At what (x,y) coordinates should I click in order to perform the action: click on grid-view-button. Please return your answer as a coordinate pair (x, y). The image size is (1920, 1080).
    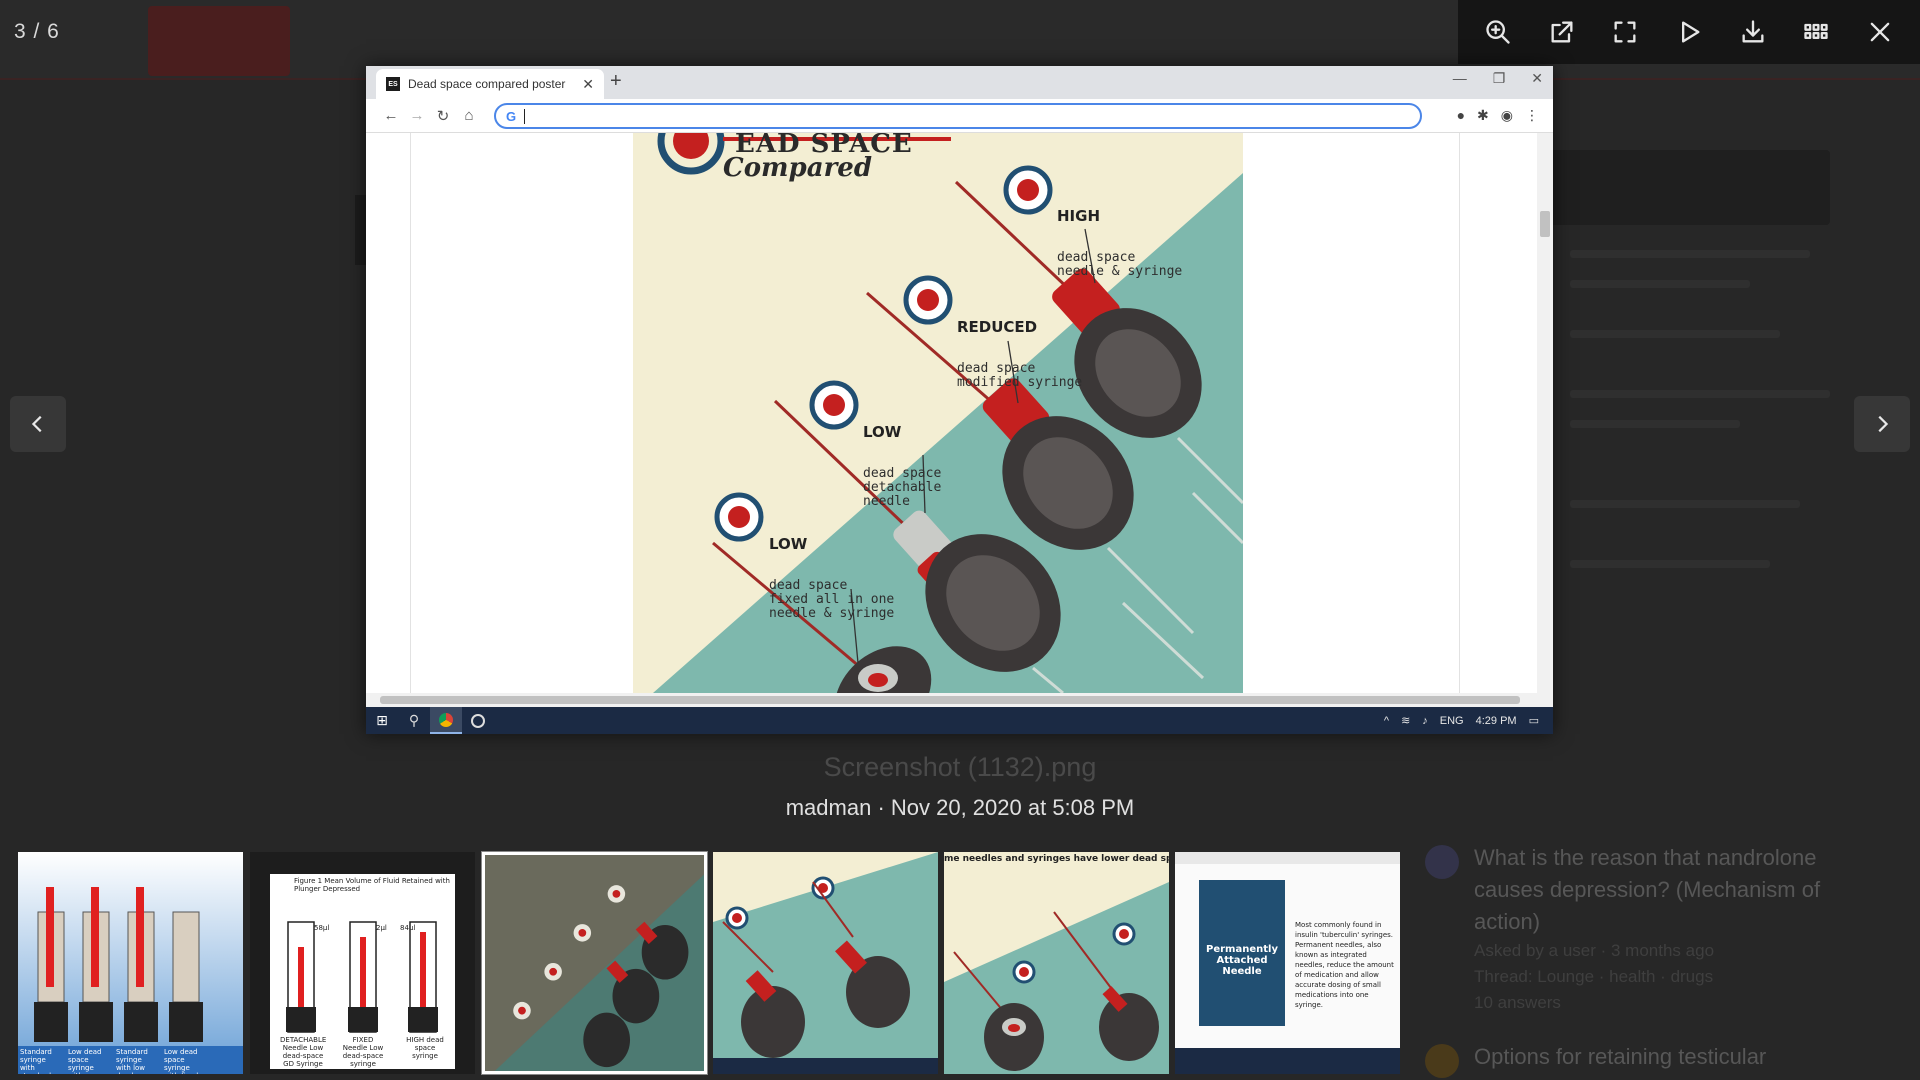
    Looking at the image, I should click on (1816, 32).